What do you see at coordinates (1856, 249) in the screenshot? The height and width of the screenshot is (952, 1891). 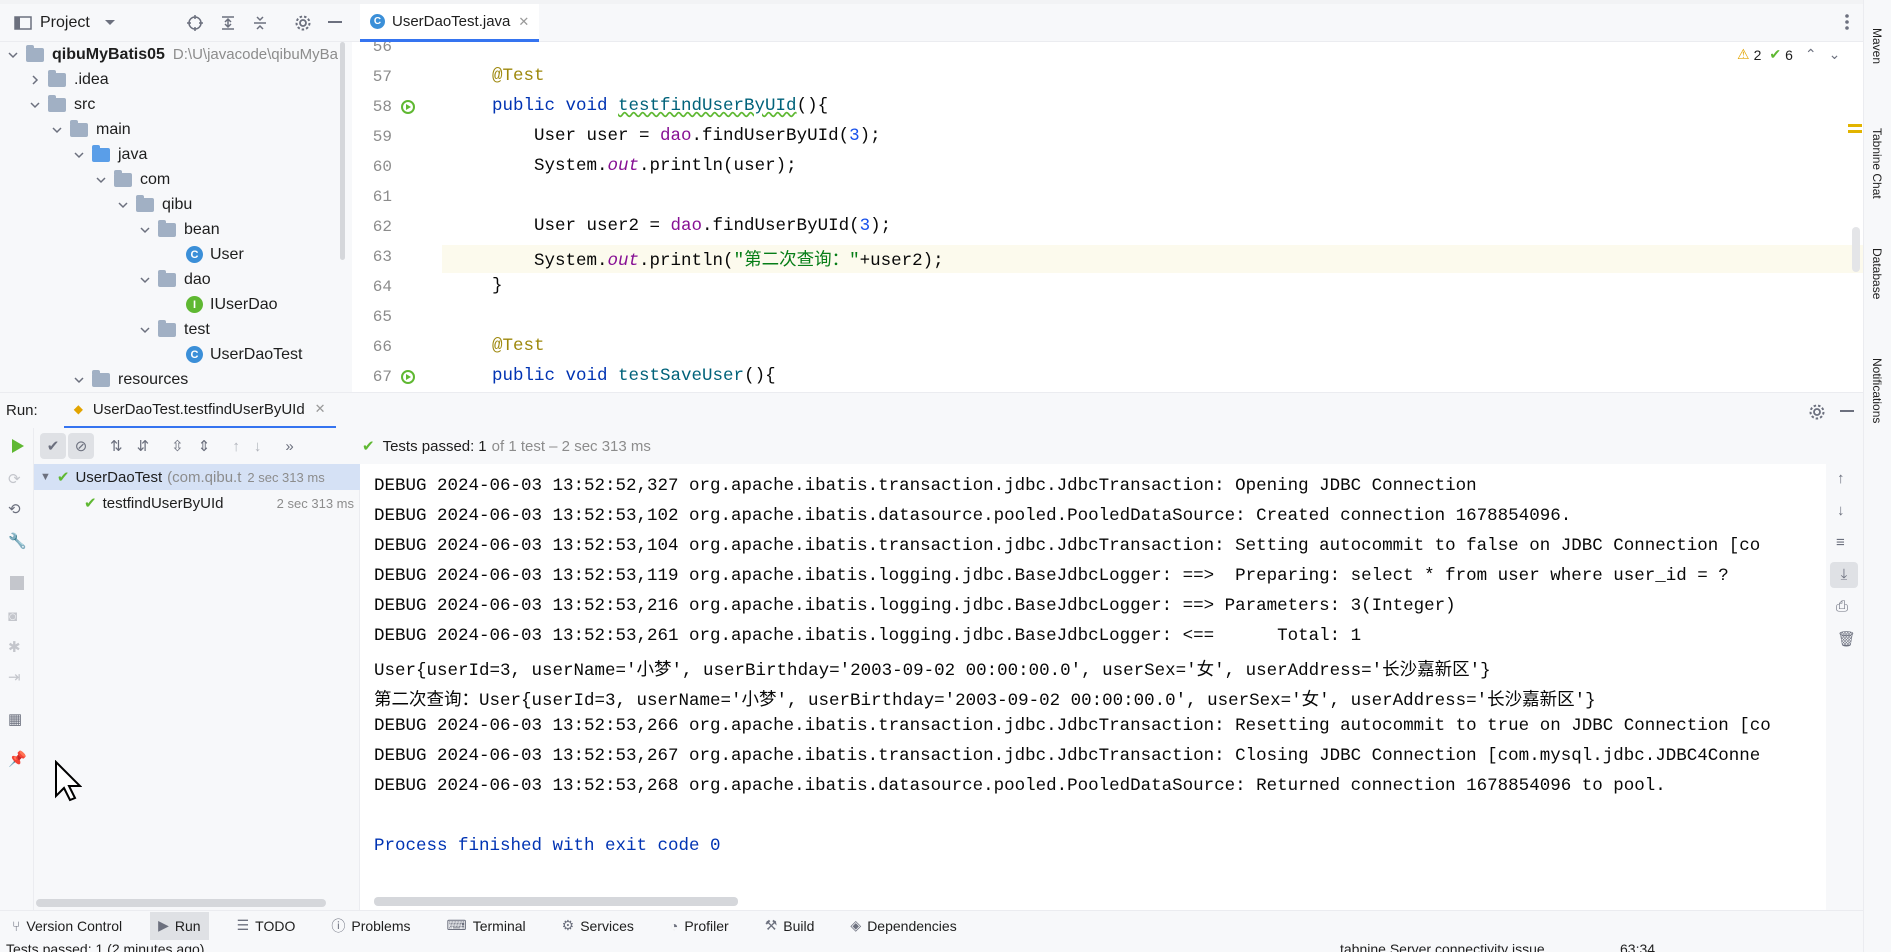 I see `editor-scrollbar` at bounding box center [1856, 249].